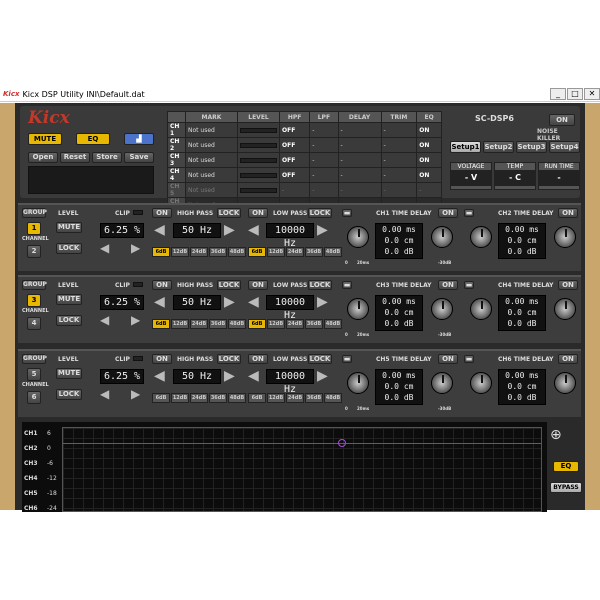  Describe the element at coordinates (45, 139) in the screenshot. I see `mute-all-button: MUTE` at that location.